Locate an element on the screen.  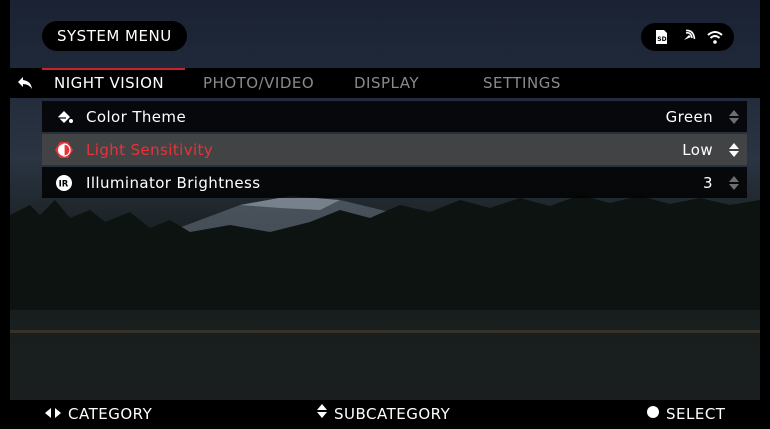
hint-subcategory-label: SUBCATEGORY is located at coordinates (392, 414).